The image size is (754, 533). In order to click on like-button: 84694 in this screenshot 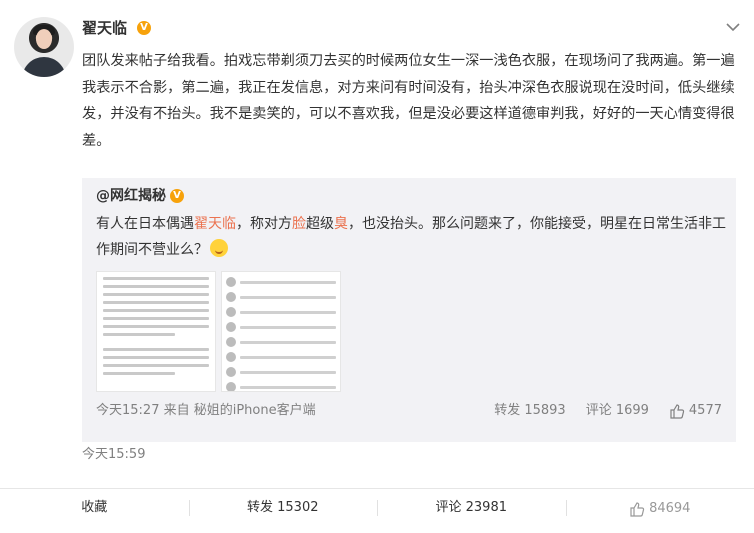, I will do `click(659, 508)`.